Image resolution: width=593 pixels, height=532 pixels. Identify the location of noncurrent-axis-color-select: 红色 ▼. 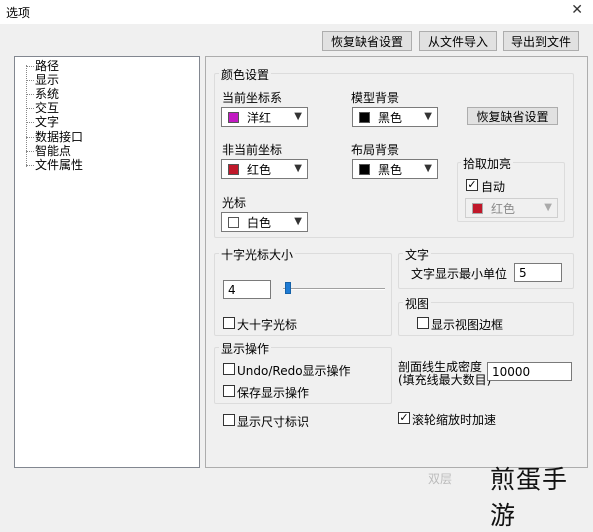
(264, 169).